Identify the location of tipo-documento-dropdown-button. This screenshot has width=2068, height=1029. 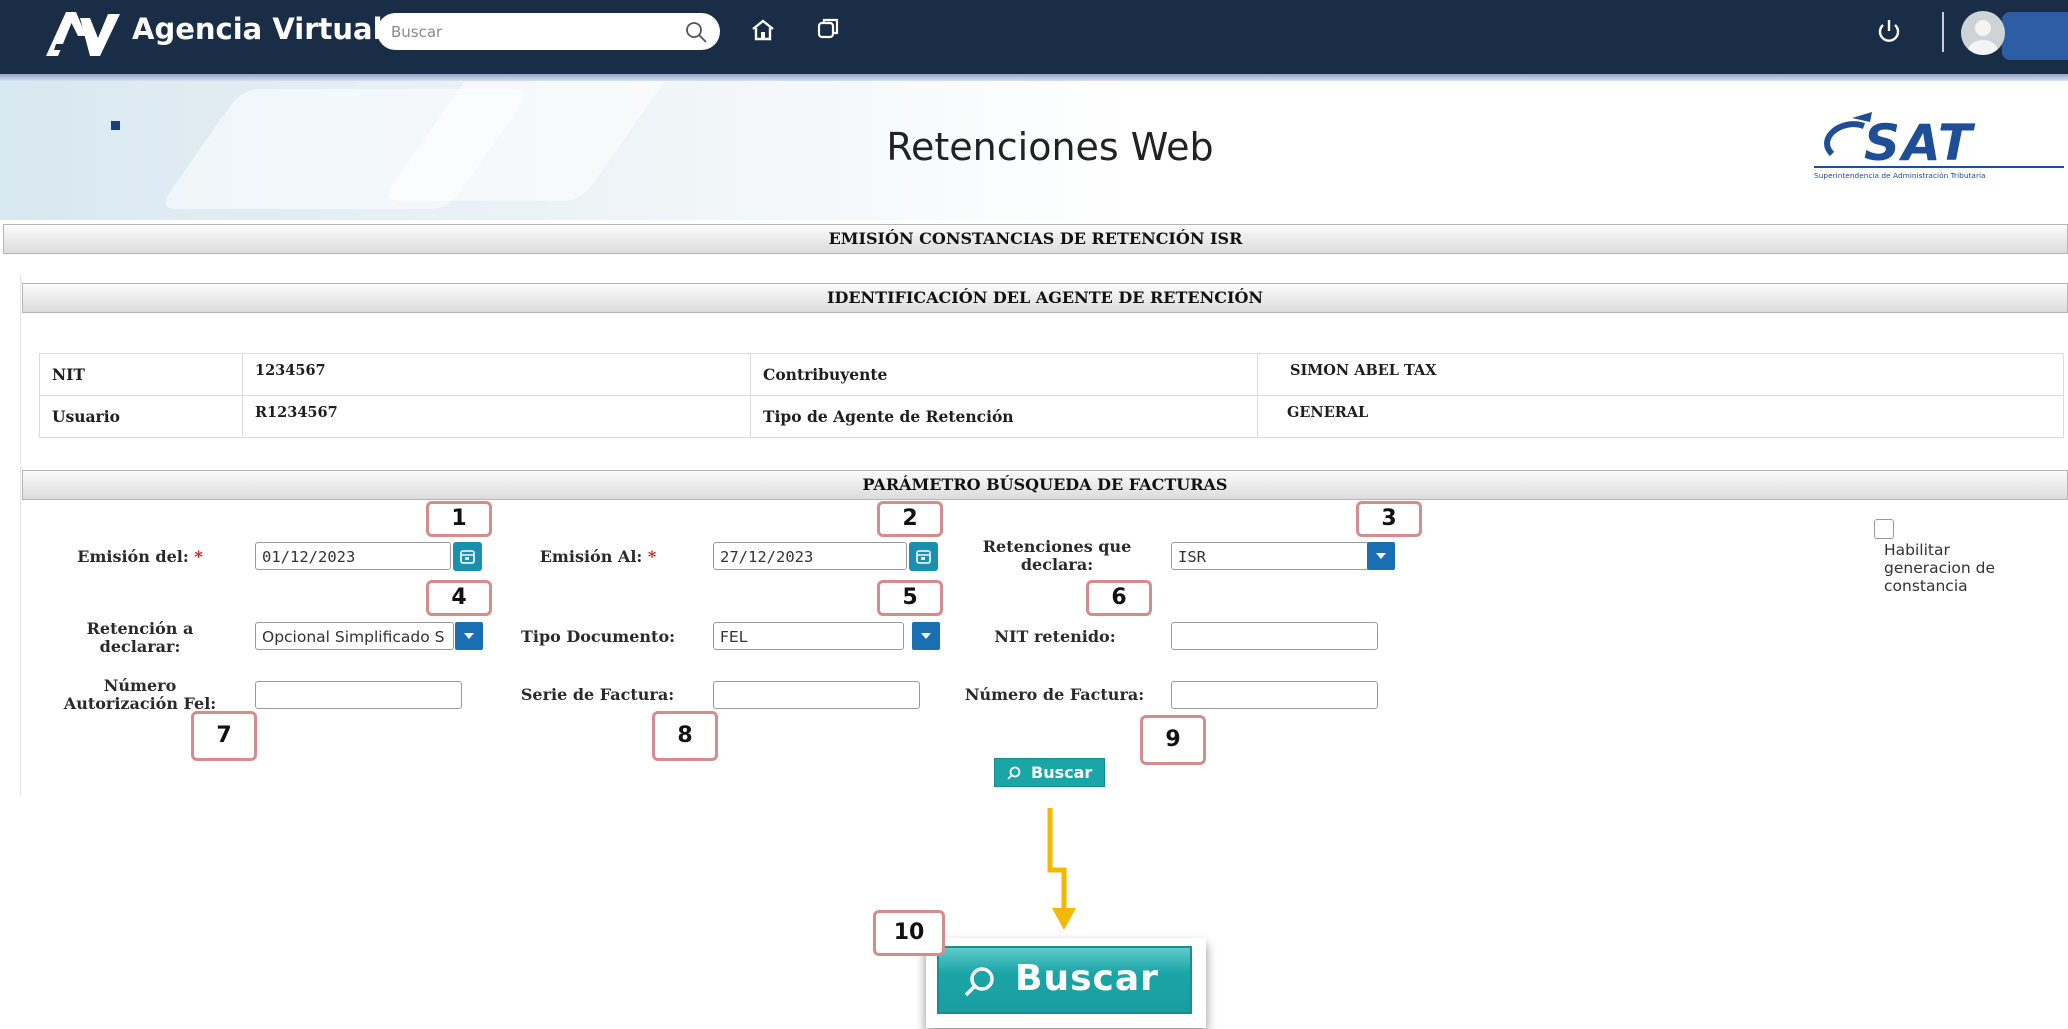
(926, 636).